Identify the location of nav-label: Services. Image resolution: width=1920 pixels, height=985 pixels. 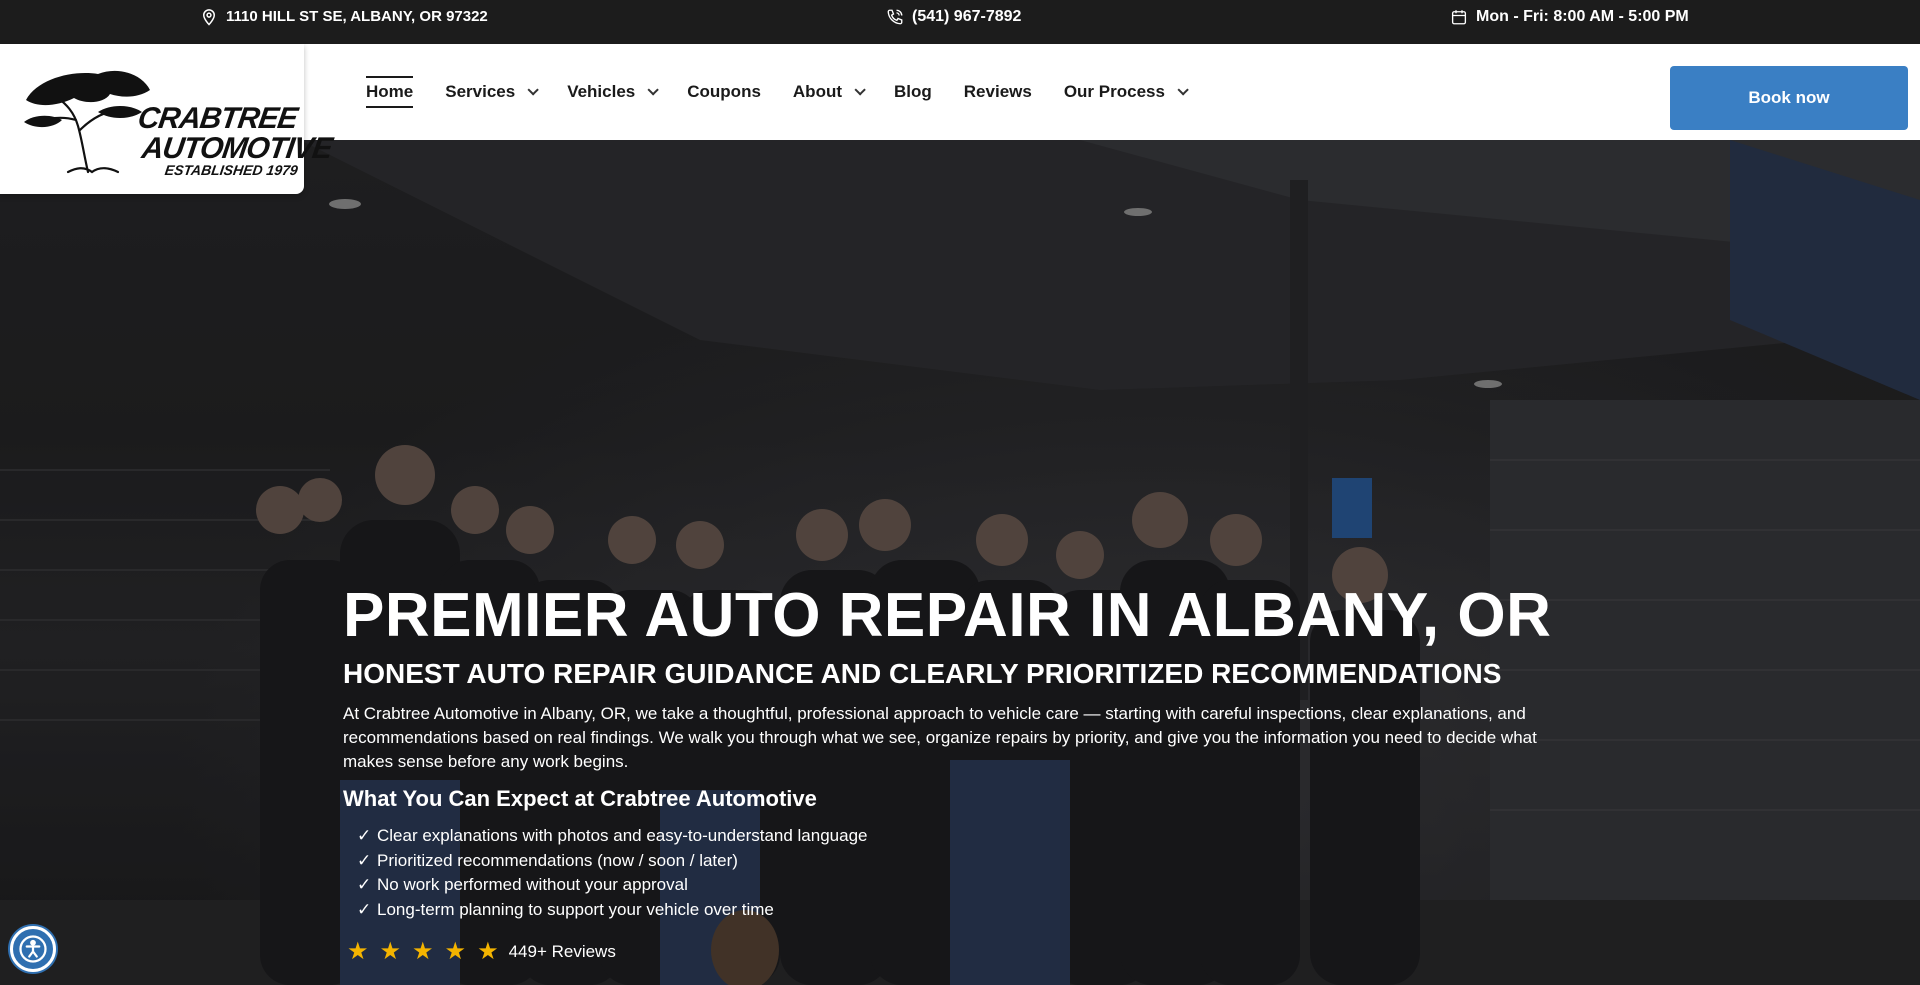
(480, 91).